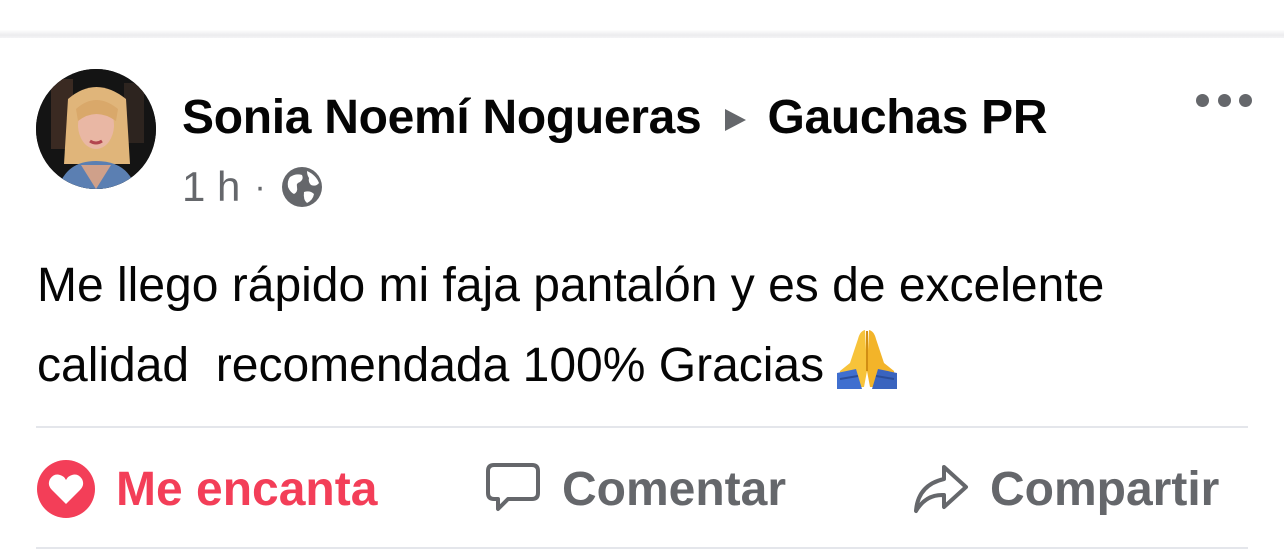 Image resolution: width=1284 pixels, height=552 pixels. I want to click on comment-button: Comentar, so click(635, 489).